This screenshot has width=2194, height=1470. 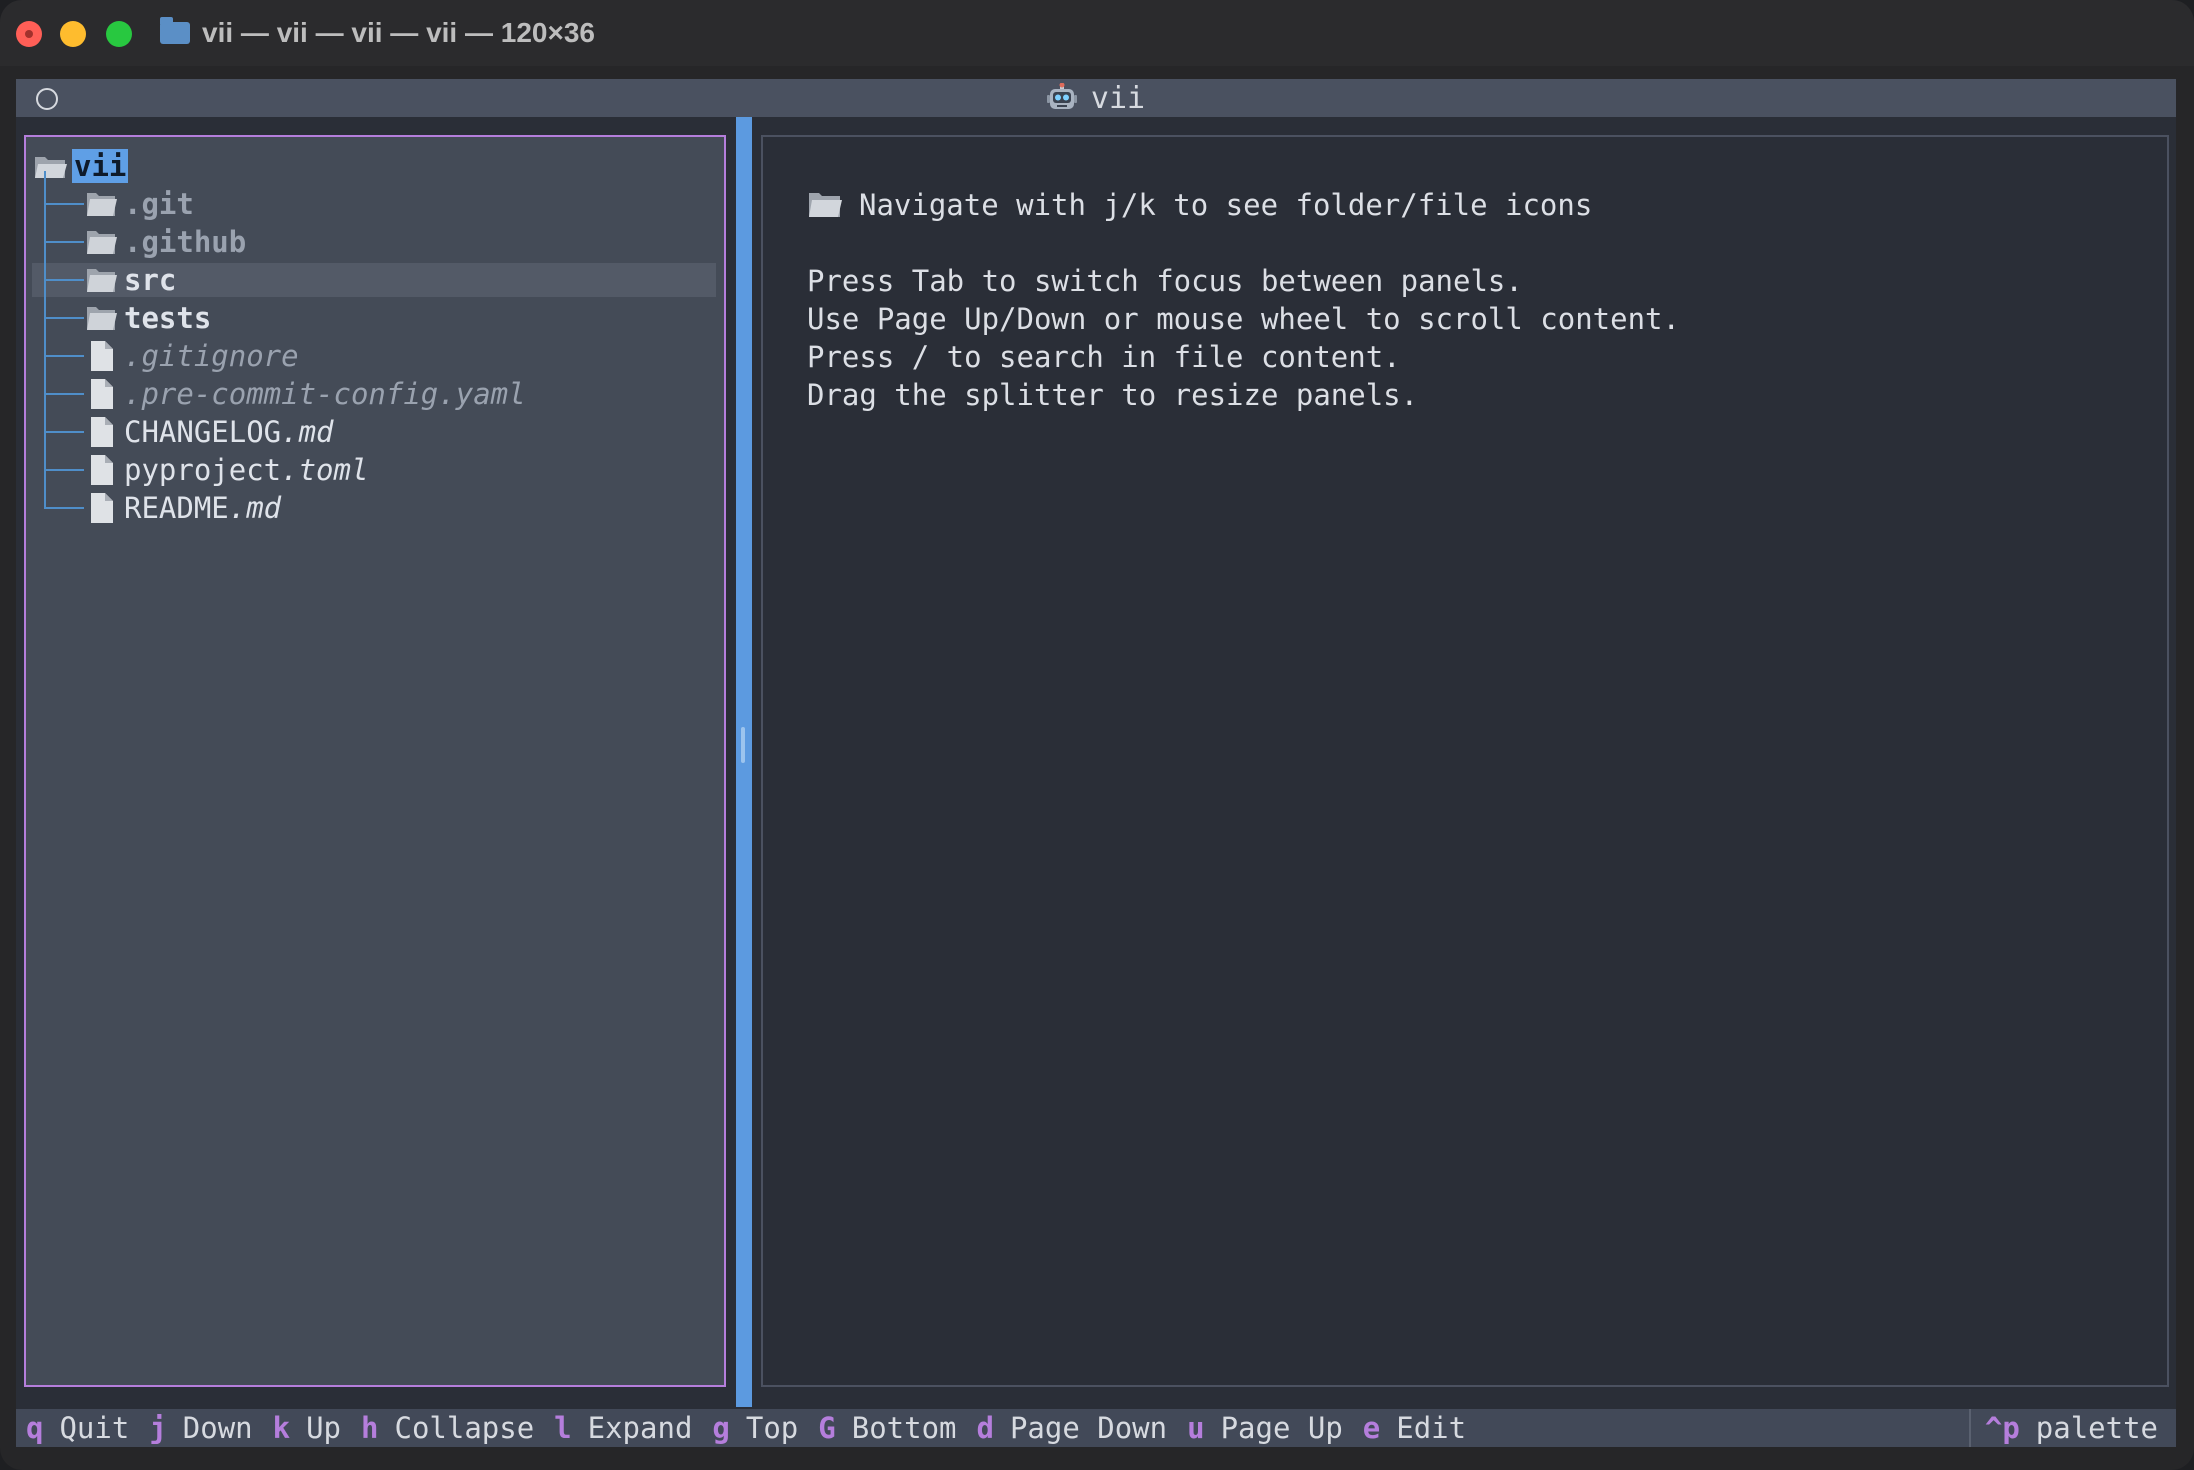 What do you see at coordinates (374, 422) in the screenshot?
I see `tree-item-changelog: CHANGELOG.md` at bounding box center [374, 422].